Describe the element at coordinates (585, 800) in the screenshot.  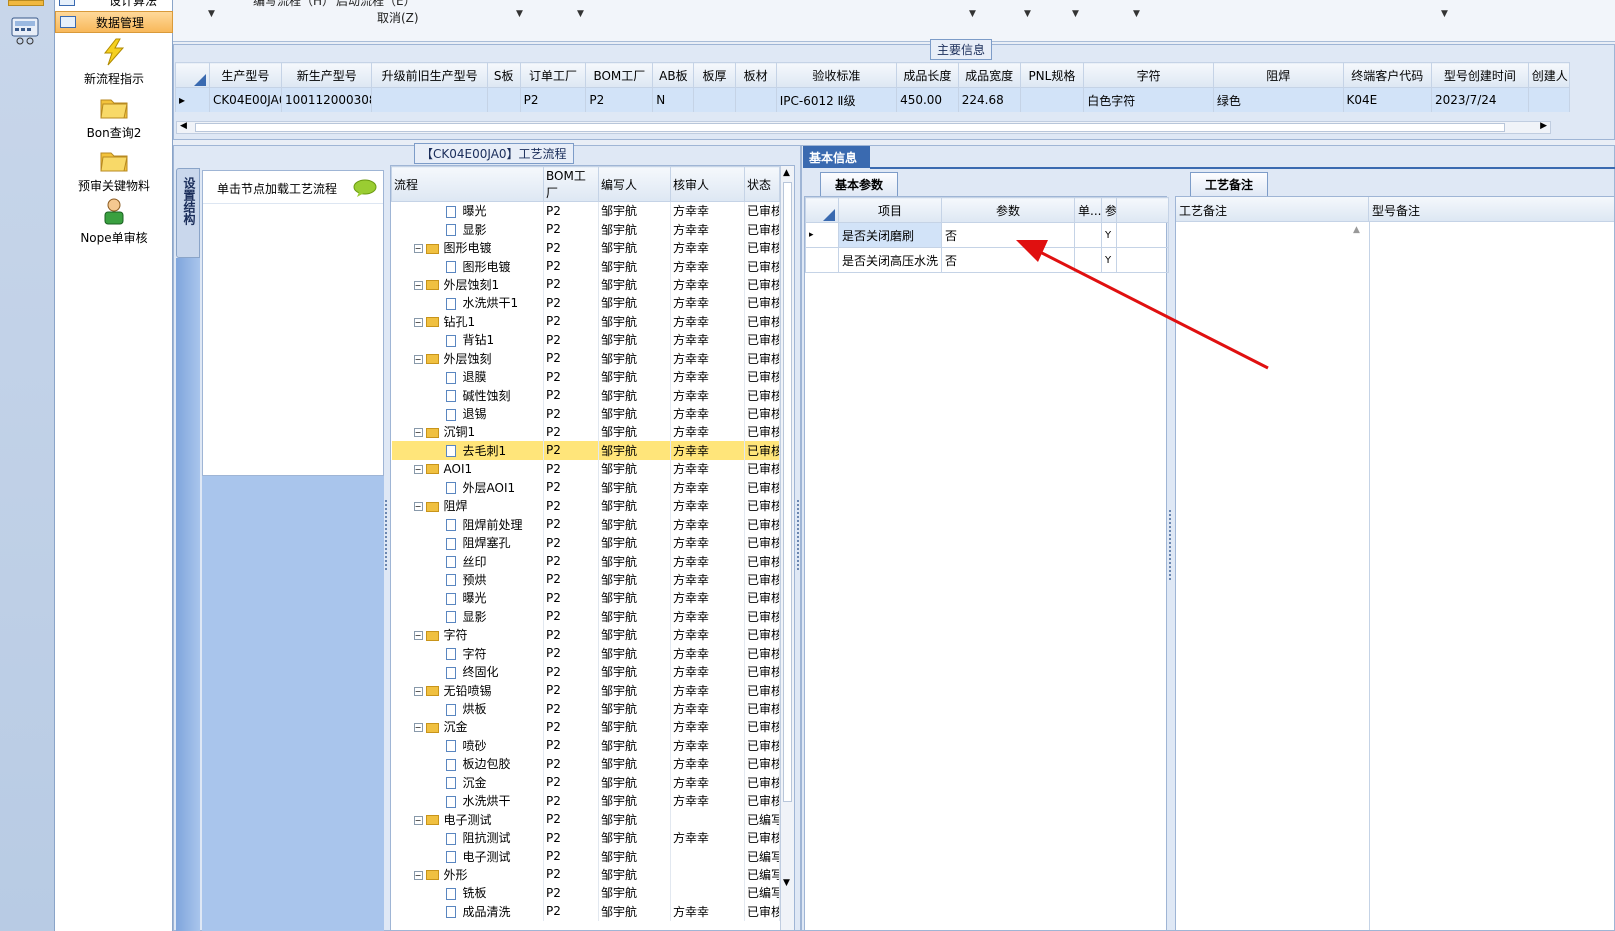
I see `tree-row: 水洗烘干 P2 邹宇航 方幸幸 已审核` at that location.